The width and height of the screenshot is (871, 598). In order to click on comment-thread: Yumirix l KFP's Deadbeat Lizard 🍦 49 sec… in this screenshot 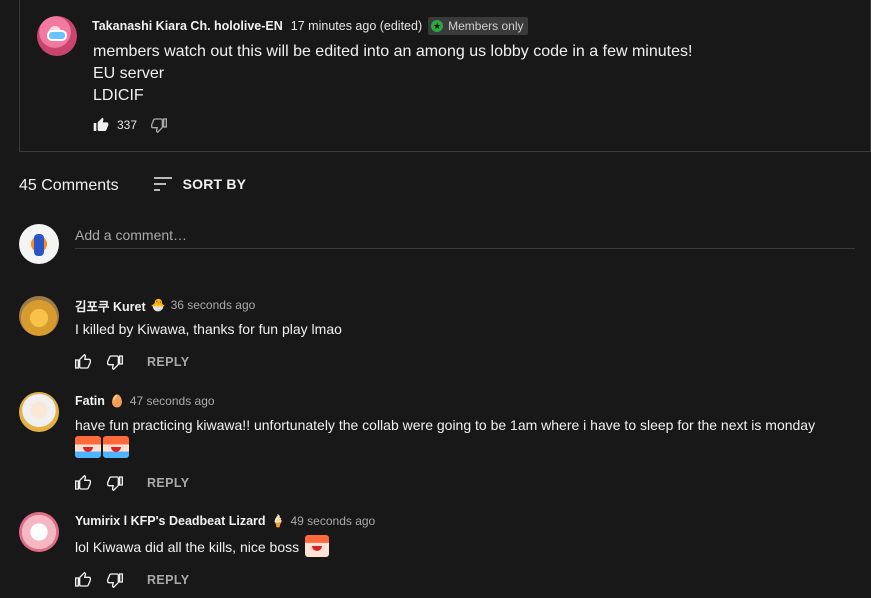, I will do `click(437, 552)`.